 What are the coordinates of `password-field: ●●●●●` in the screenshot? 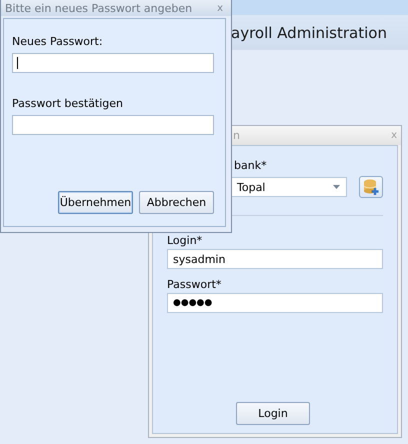 It's located at (275, 303).